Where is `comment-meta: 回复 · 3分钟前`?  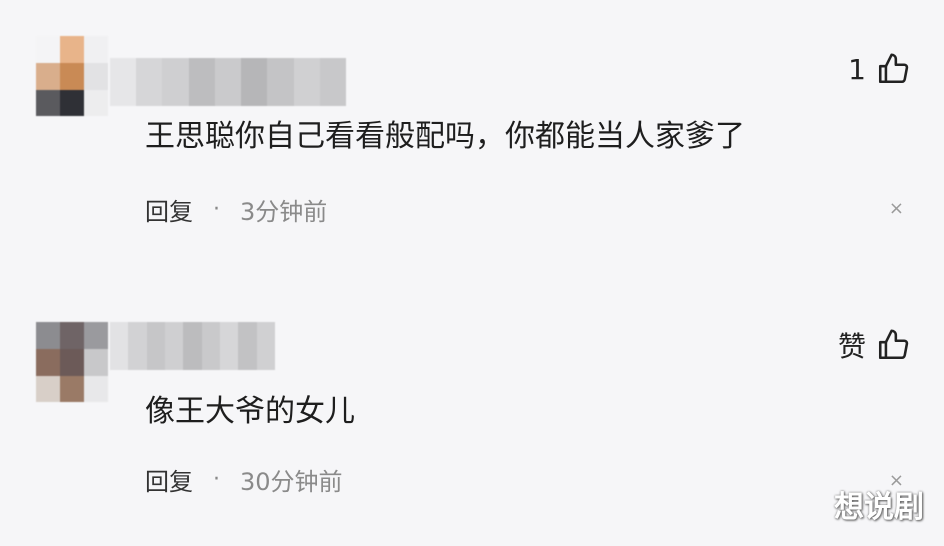 comment-meta: 回复 · 3分钟前 is located at coordinates (236, 209).